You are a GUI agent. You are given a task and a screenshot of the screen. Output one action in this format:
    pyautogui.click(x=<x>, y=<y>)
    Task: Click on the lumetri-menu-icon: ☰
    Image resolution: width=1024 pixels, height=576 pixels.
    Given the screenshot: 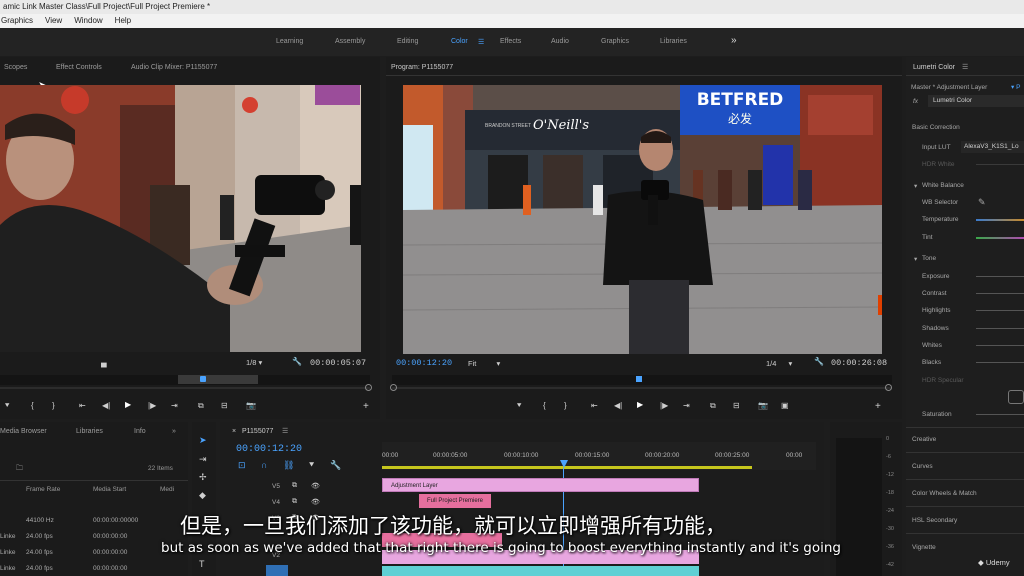 What is the action you would take?
    pyautogui.click(x=965, y=68)
    